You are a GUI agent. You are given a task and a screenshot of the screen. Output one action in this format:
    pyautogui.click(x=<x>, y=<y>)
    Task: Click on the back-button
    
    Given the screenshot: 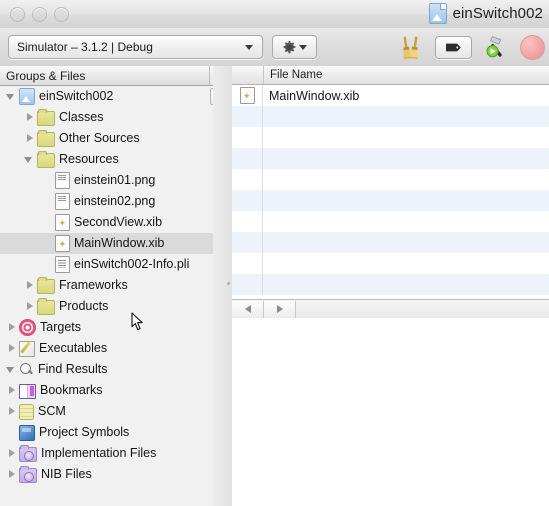 What is the action you would take?
    pyautogui.click(x=248, y=309)
    